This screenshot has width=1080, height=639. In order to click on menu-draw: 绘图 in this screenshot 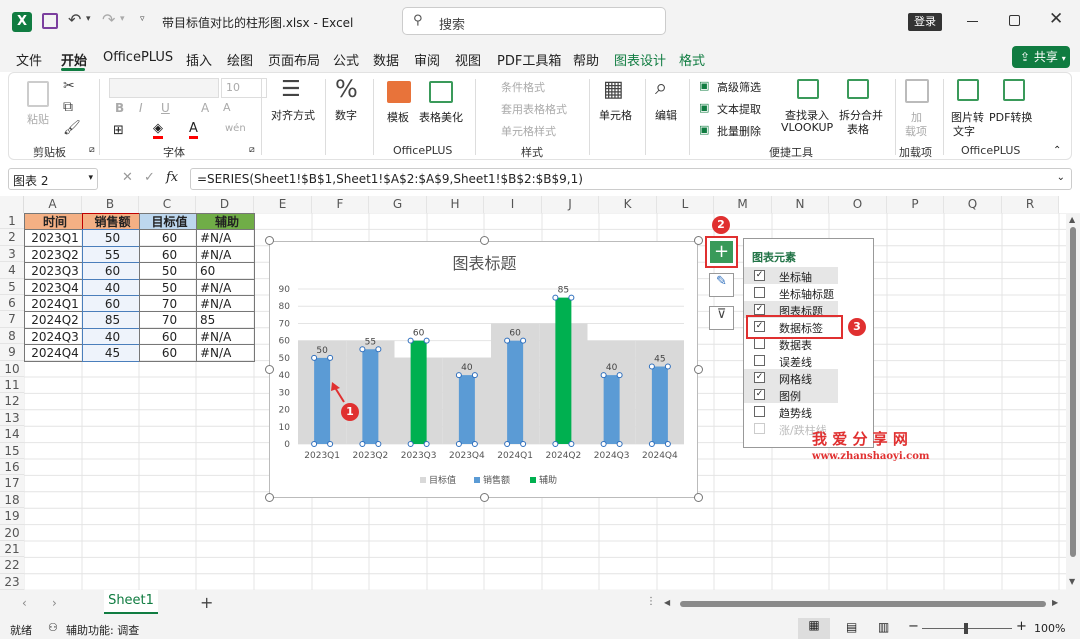, I will do `click(240, 59)`.